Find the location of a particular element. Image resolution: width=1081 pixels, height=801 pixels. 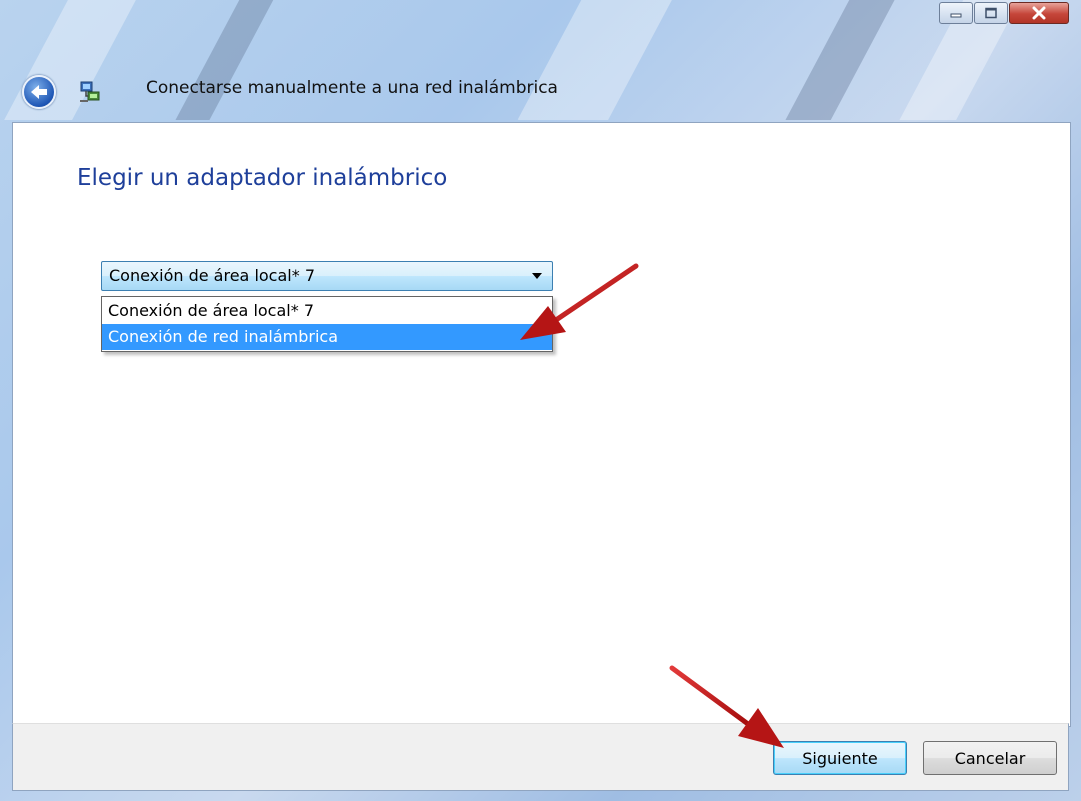

back-arrow-icon is located at coordinates (39, 92).